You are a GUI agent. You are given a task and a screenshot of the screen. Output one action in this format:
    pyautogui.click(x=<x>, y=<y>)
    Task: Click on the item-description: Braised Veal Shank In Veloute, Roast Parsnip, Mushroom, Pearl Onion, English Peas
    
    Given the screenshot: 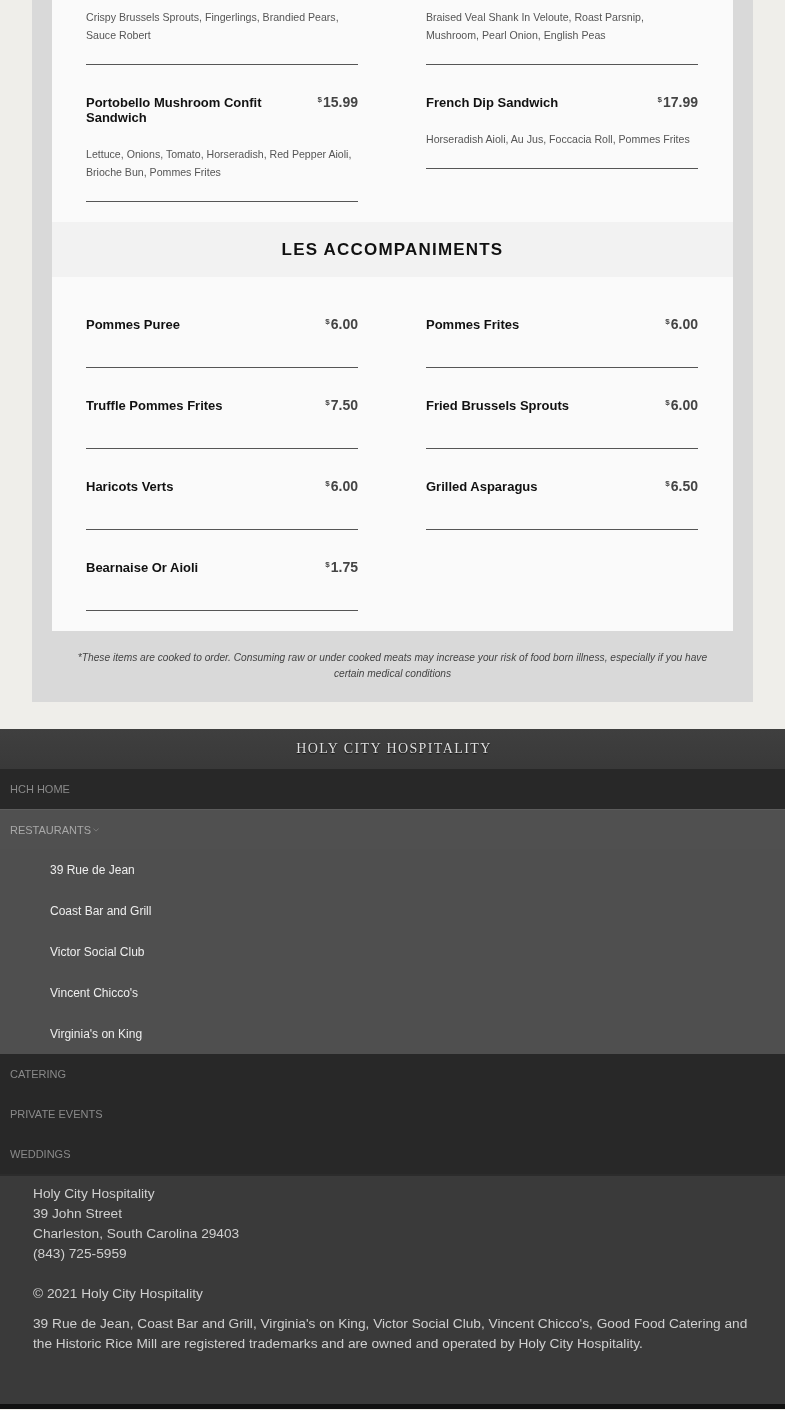 What is the action you would take?
    pyautogui.click(x=535, y=26)
    